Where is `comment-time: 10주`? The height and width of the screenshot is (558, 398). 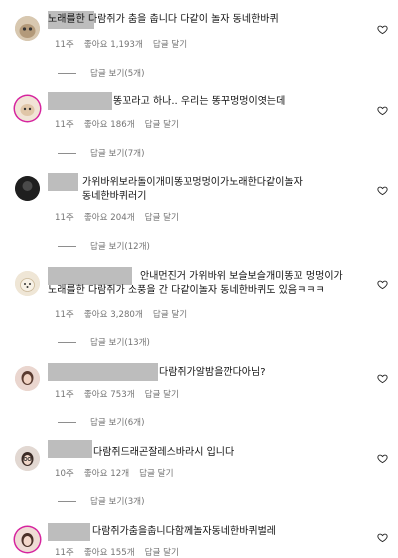
comment-time: 10주 is located at coordinates (64, 474).